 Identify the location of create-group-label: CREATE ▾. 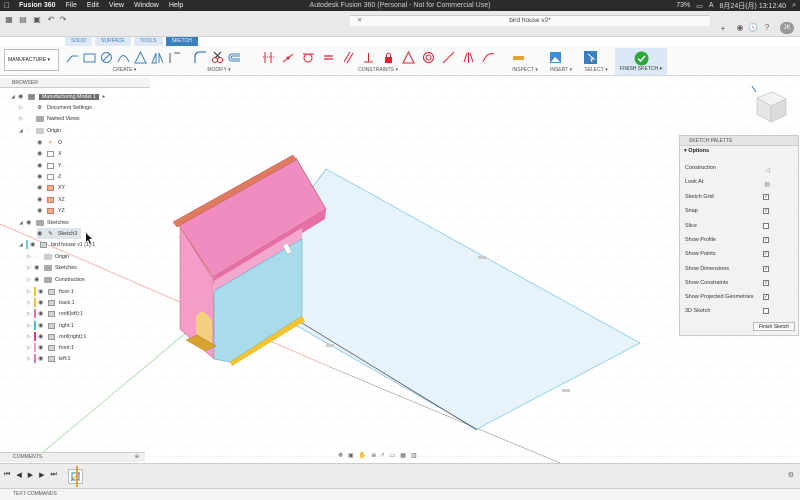
(124, 70).